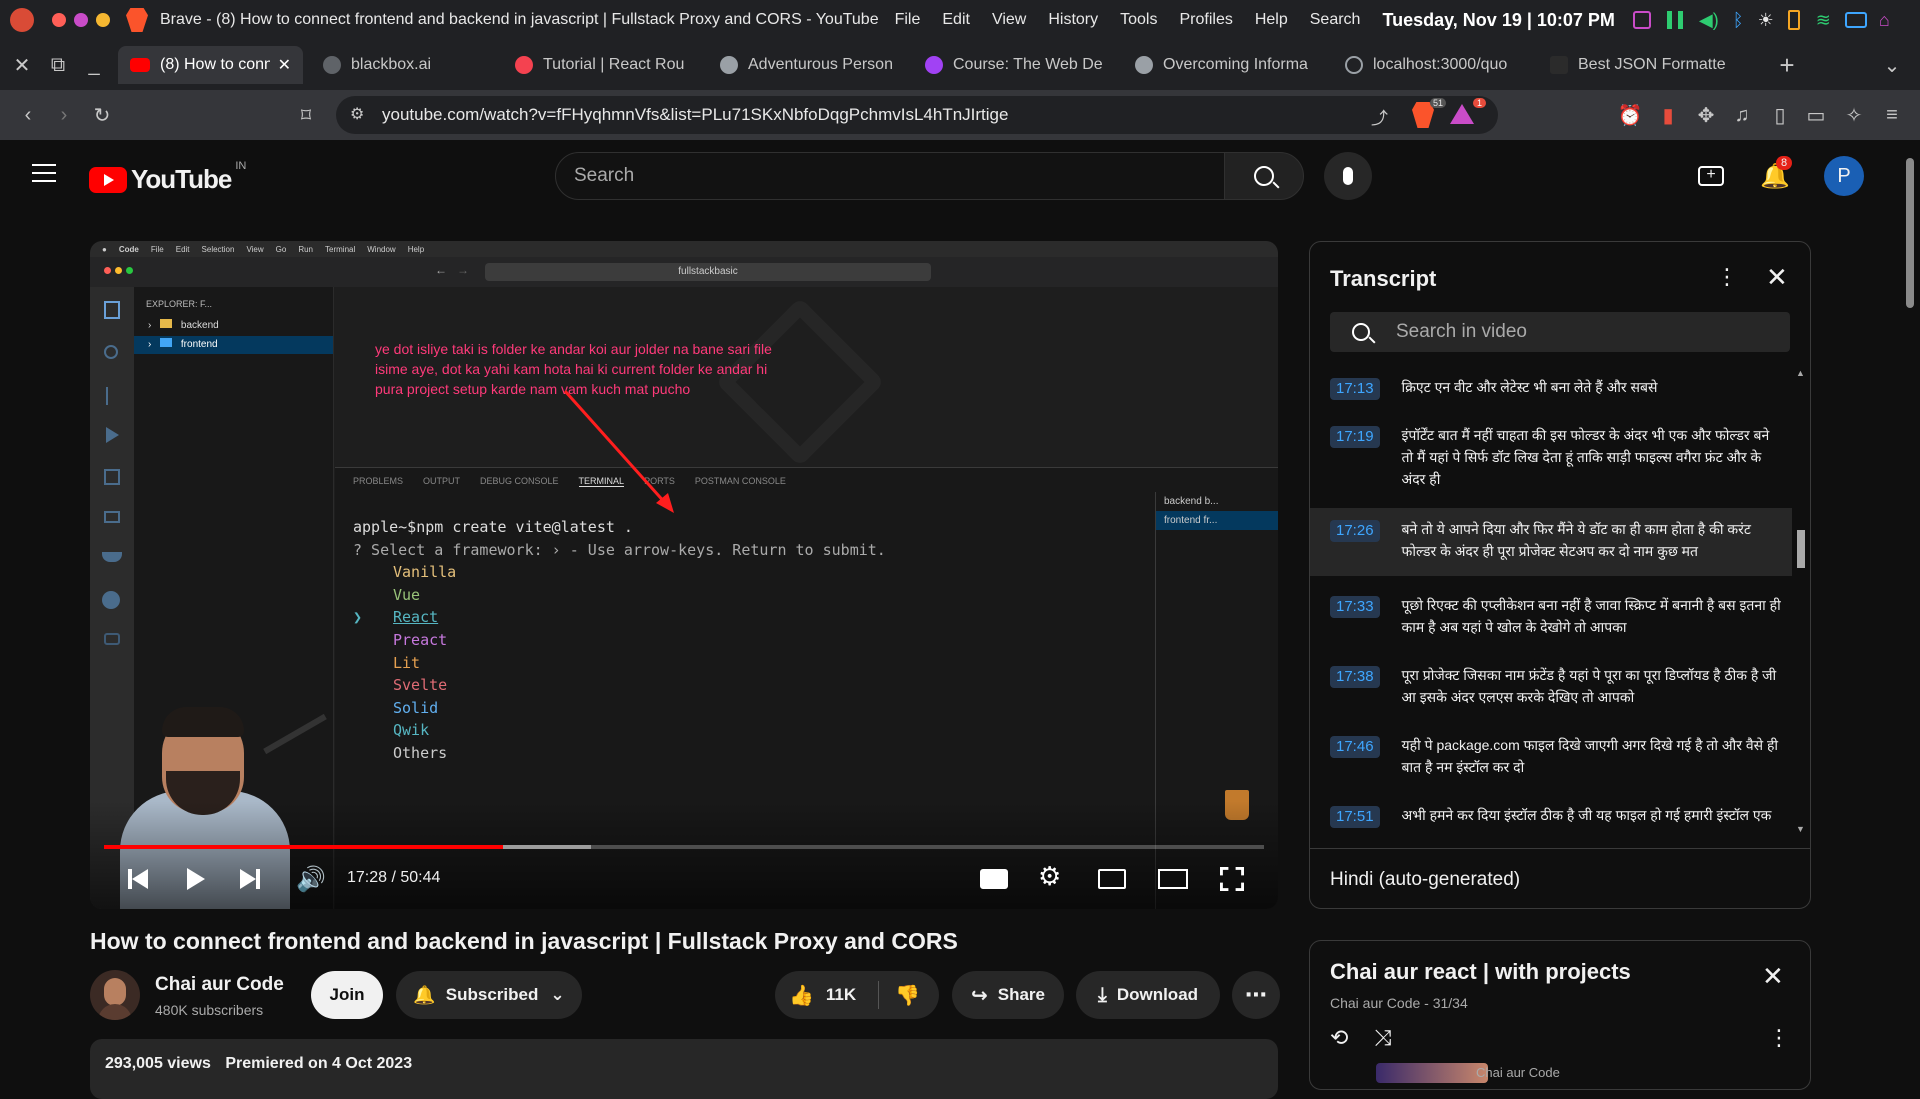  What do you see at coordinates (1766, 20) in the screenshot?
I see `tray-brightness-icon: ☀` at bounding box center [1766, 20].